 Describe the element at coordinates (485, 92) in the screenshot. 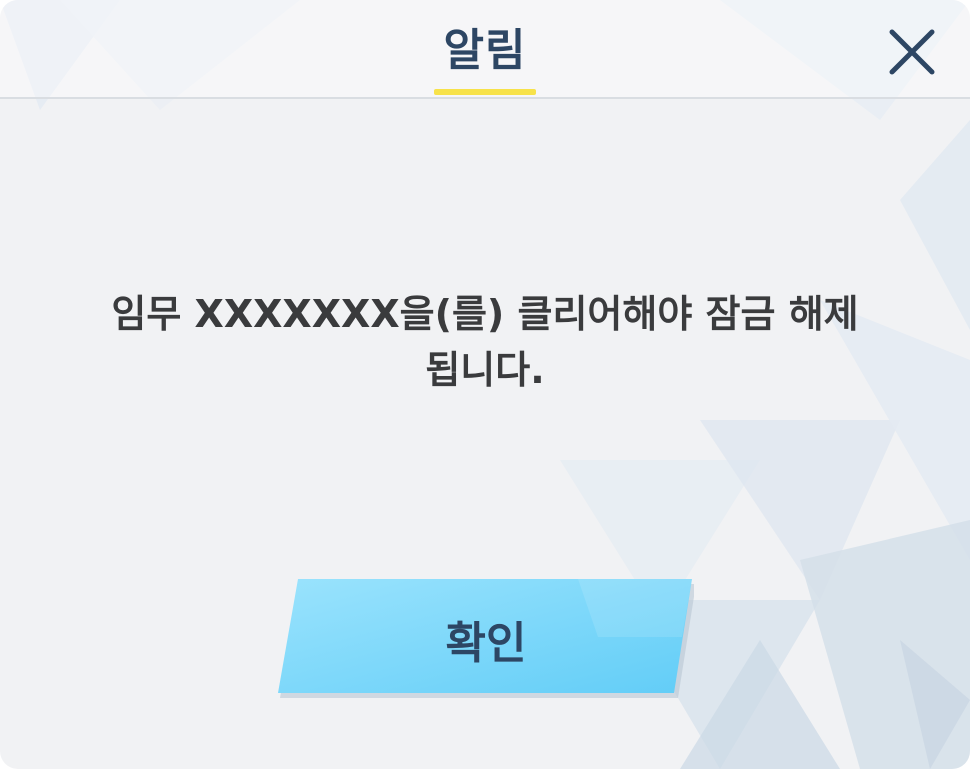

I see `title-underline` at that location.